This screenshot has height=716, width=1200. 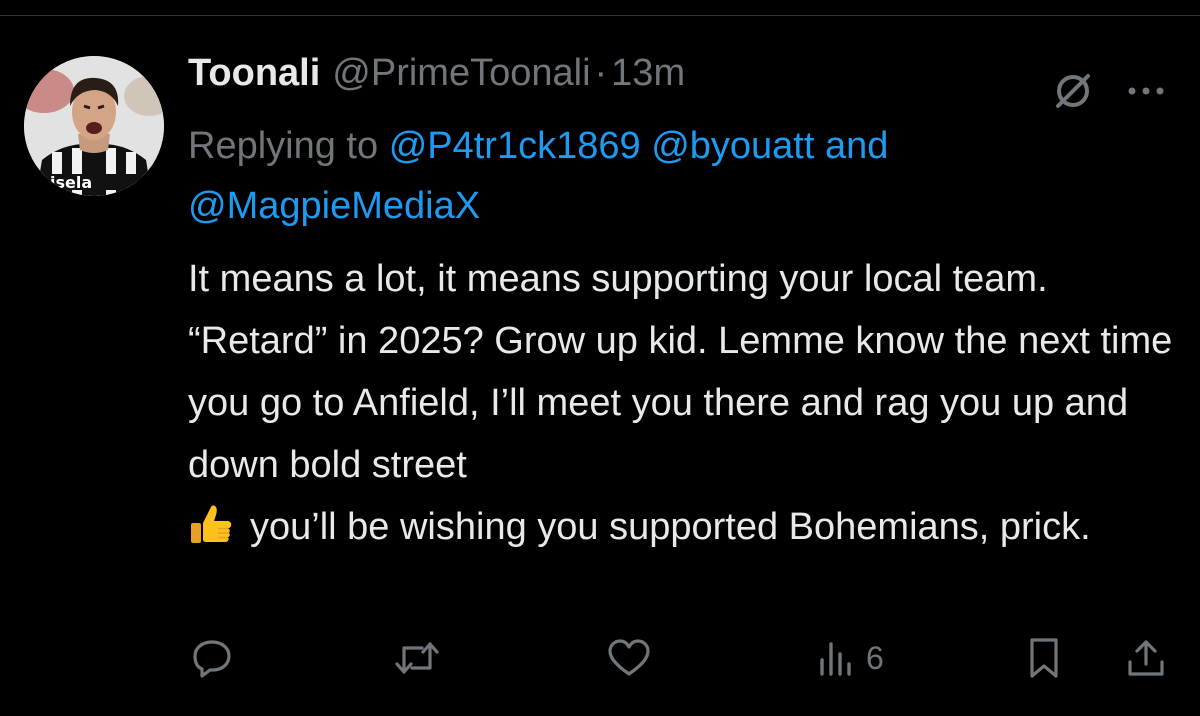 I want to click on mention-and: and, so click(x=856, y=146).